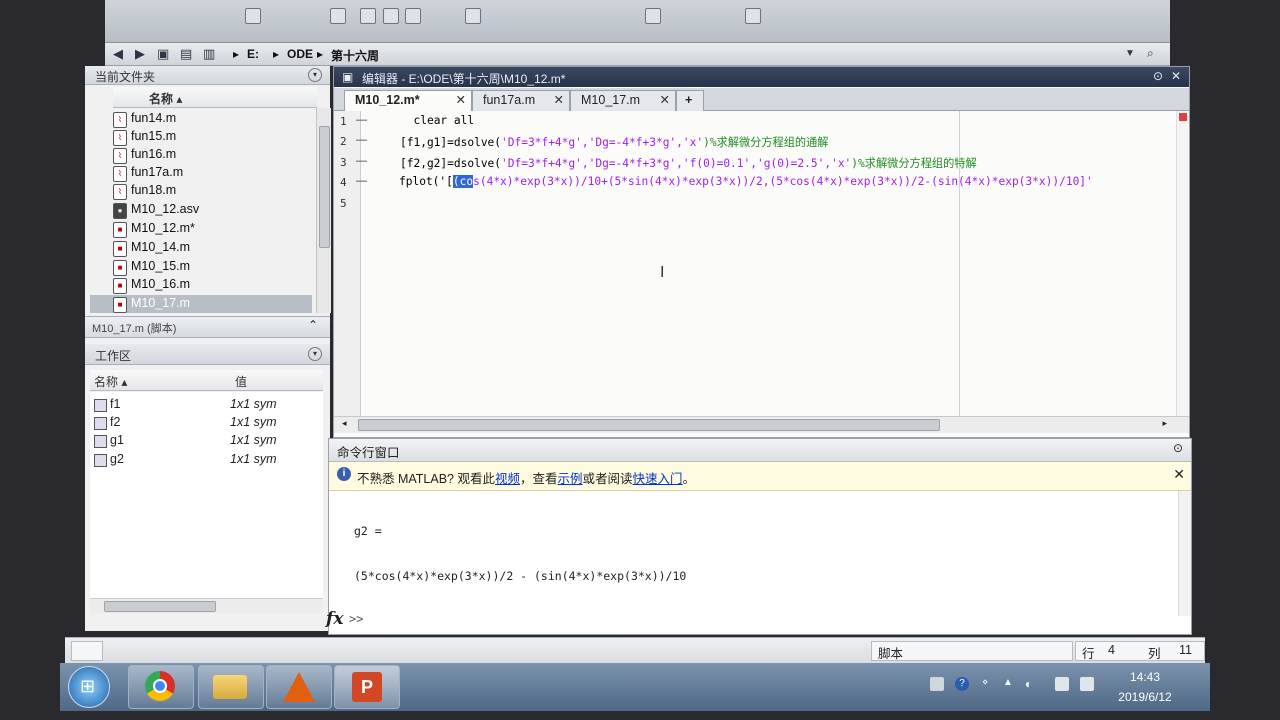 This screenshot has width=1280, height=720. What do you see at coordinates (299, 687) in the screenshot?
I see `taskbar-matlab` at bounding box center [299, 687].